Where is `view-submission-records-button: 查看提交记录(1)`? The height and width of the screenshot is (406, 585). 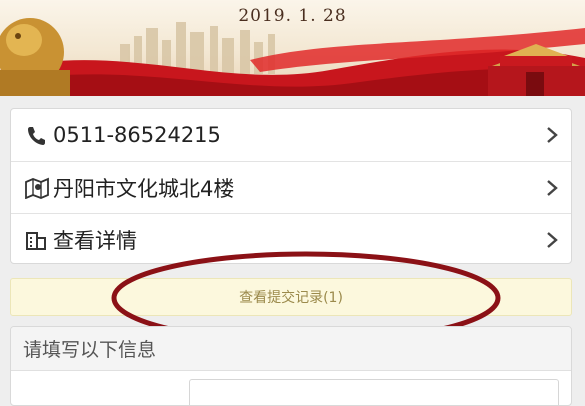 view-submission-records-button: 查看提交记录(1) is located at coordinates (291, 297).